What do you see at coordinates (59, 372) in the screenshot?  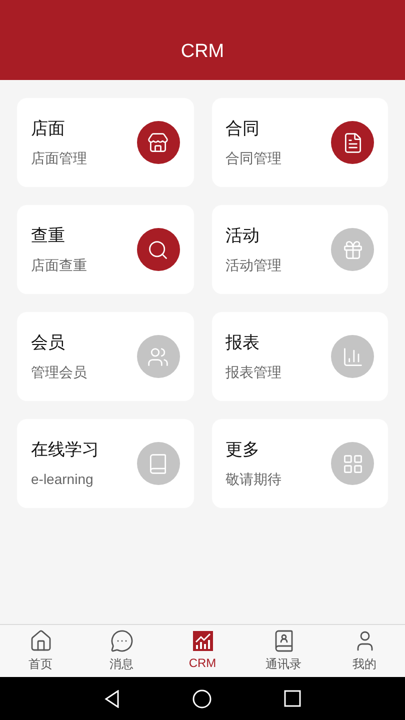 I see `tile-subtitle: 管理会员` at bounding box center [59, 372].